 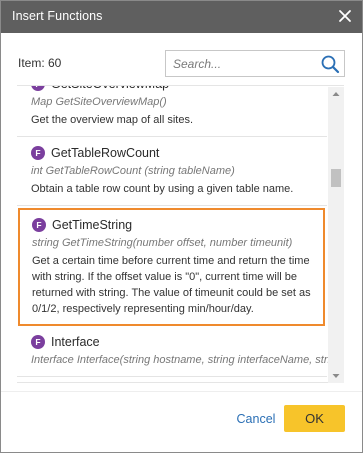 What do you see at coordinates (105, 153) in the screenshot?
I see `function-name: GetTableRowCount` at bounding box center [105, 153].